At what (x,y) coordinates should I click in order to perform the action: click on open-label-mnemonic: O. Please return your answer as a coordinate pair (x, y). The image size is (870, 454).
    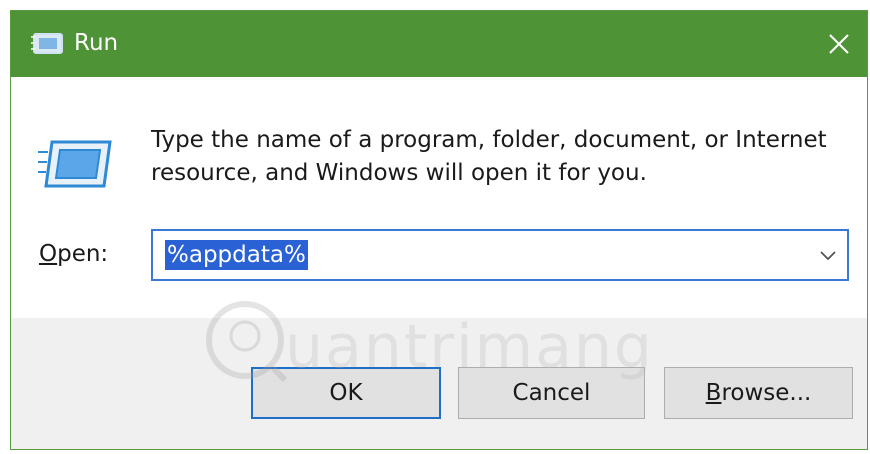
    Looking at the image, I should click on (48, 254).